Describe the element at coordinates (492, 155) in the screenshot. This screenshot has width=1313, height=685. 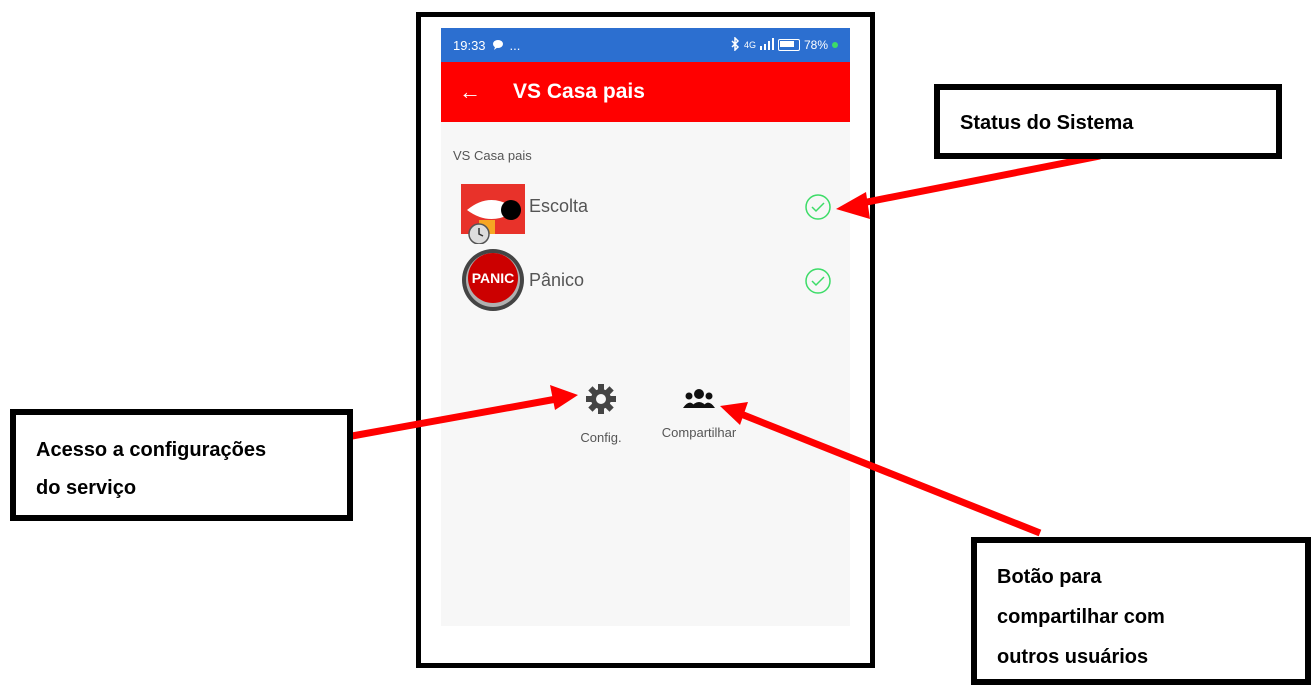
I see `section-label: VS Casa pais` at that location.